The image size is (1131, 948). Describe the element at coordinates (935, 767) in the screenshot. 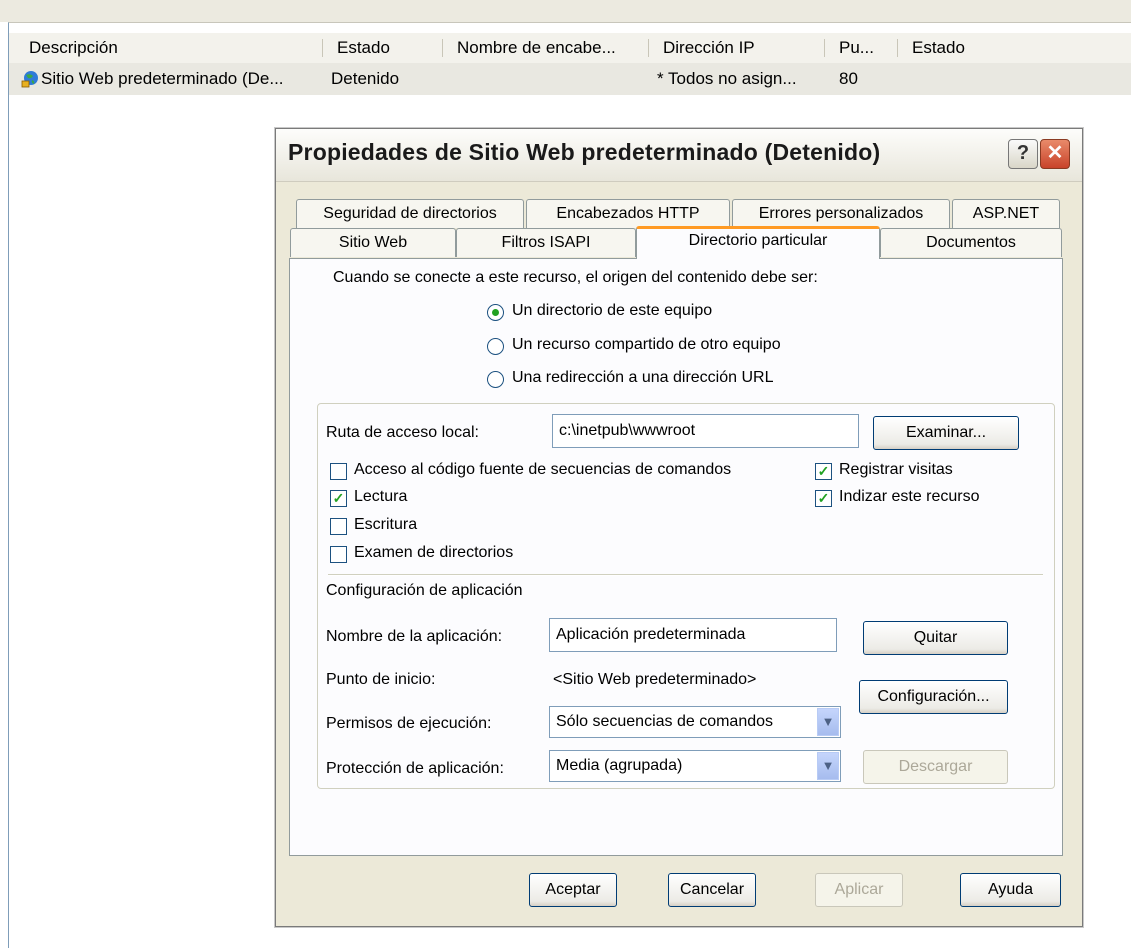

I see `unload-button: Descargar` at that location.